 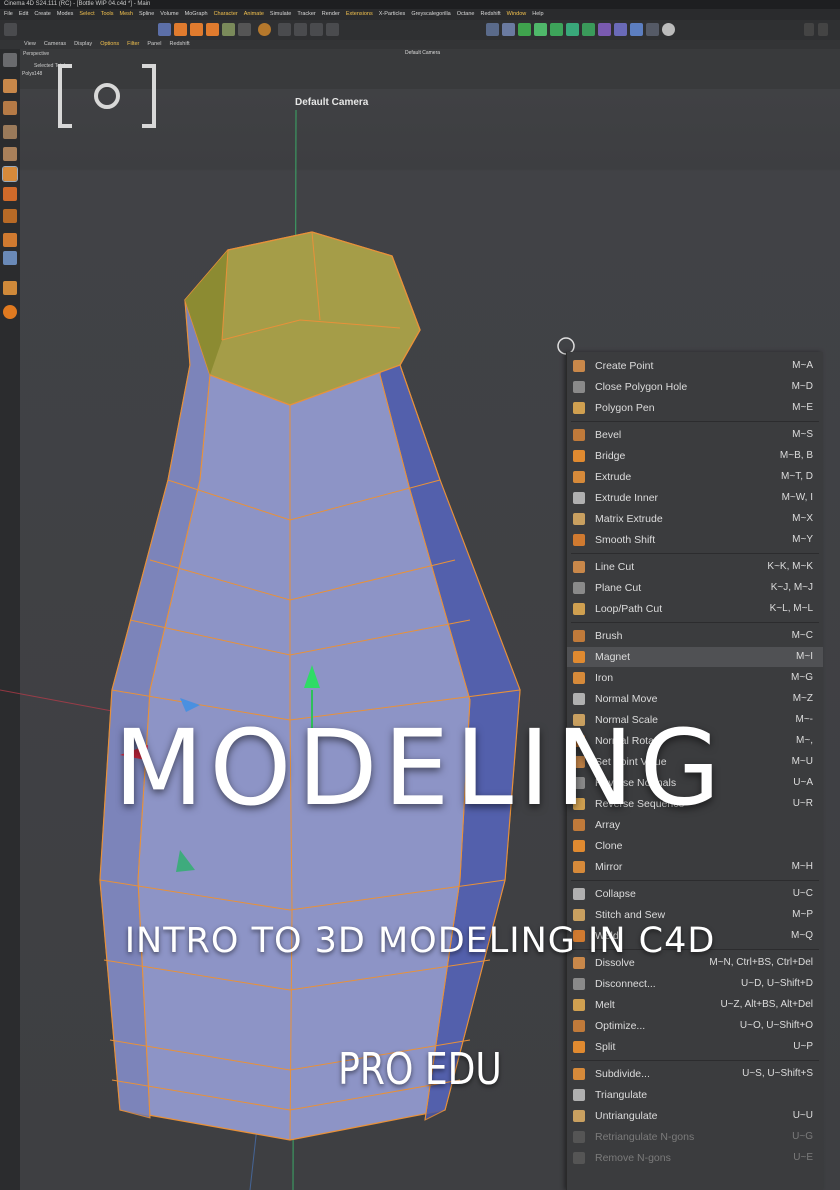 I want to click on menu-item-shortcut: K~J, M~J, so click(x=791, y=587).